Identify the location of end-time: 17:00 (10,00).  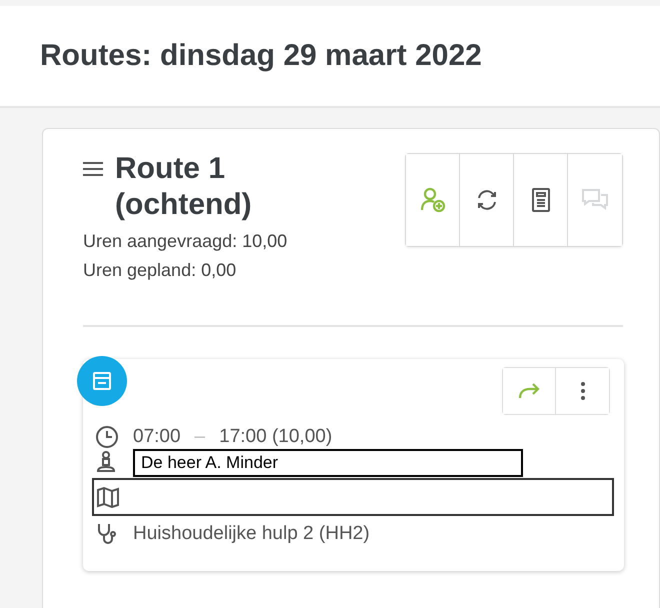
(275, 437).